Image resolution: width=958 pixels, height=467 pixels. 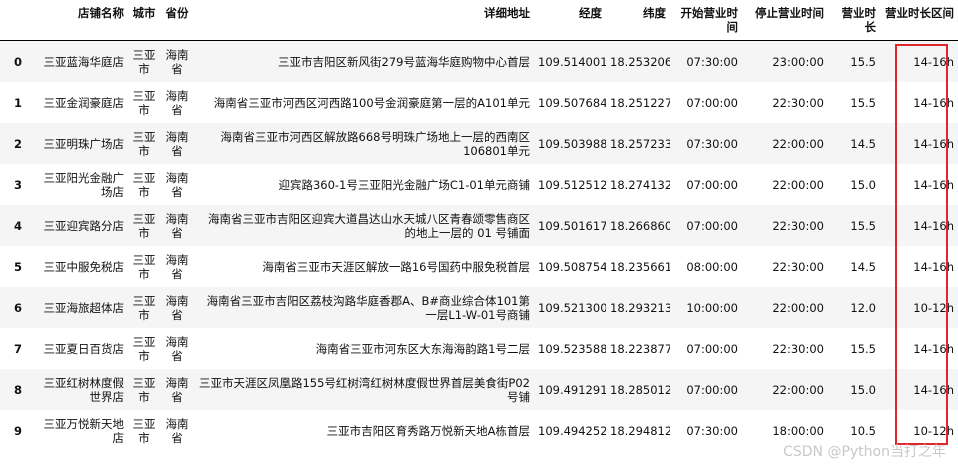 I want to click on cell-index: 8, so click(x=17, y=389).